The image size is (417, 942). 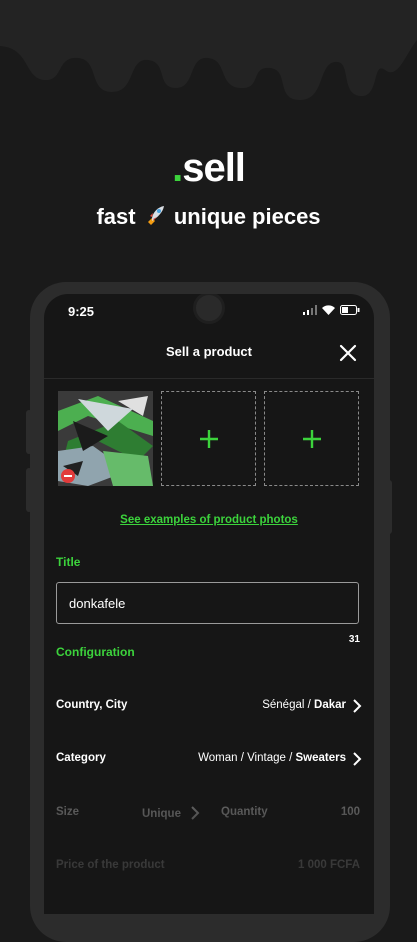 I want to click on category-row: Category Woman / Vintage / Sweaters, so click(x=209, y=759).